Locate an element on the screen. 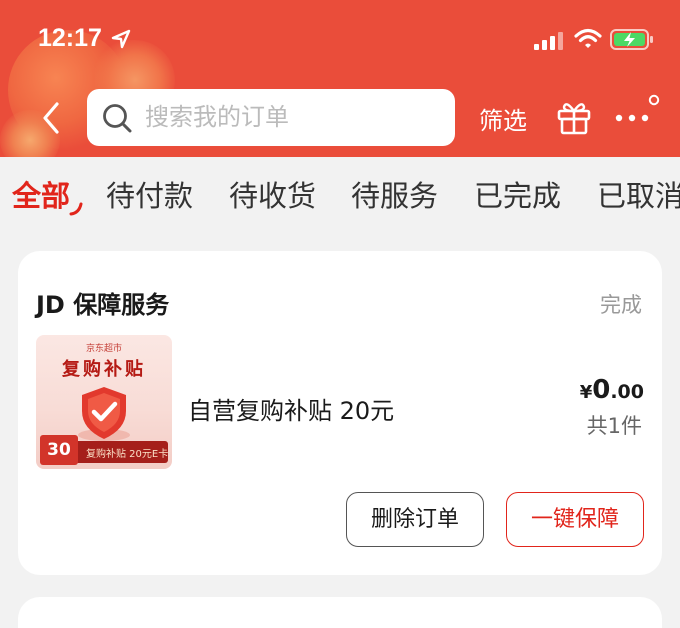 This screenshot has height=628, width=680. tab-pending-payment: 待付款 is located at coordinates (149, 194).